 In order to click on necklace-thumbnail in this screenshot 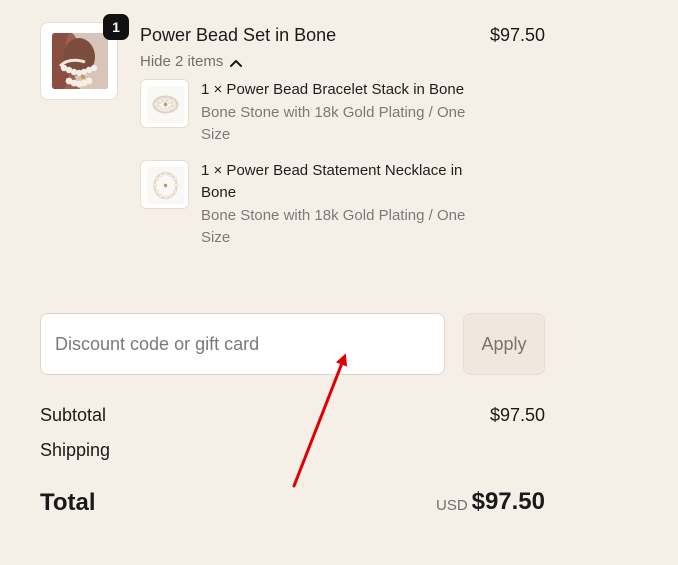, I will do `click(164, 184)`.